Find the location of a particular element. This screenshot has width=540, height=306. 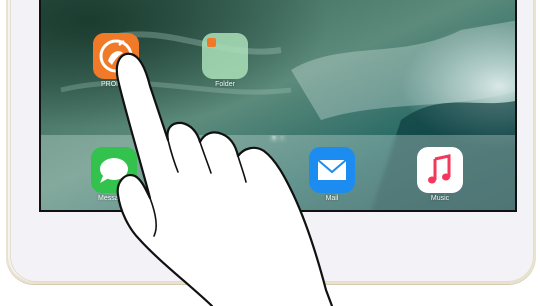

dock-app-mail: Mail is located at coordinates (332, 174).